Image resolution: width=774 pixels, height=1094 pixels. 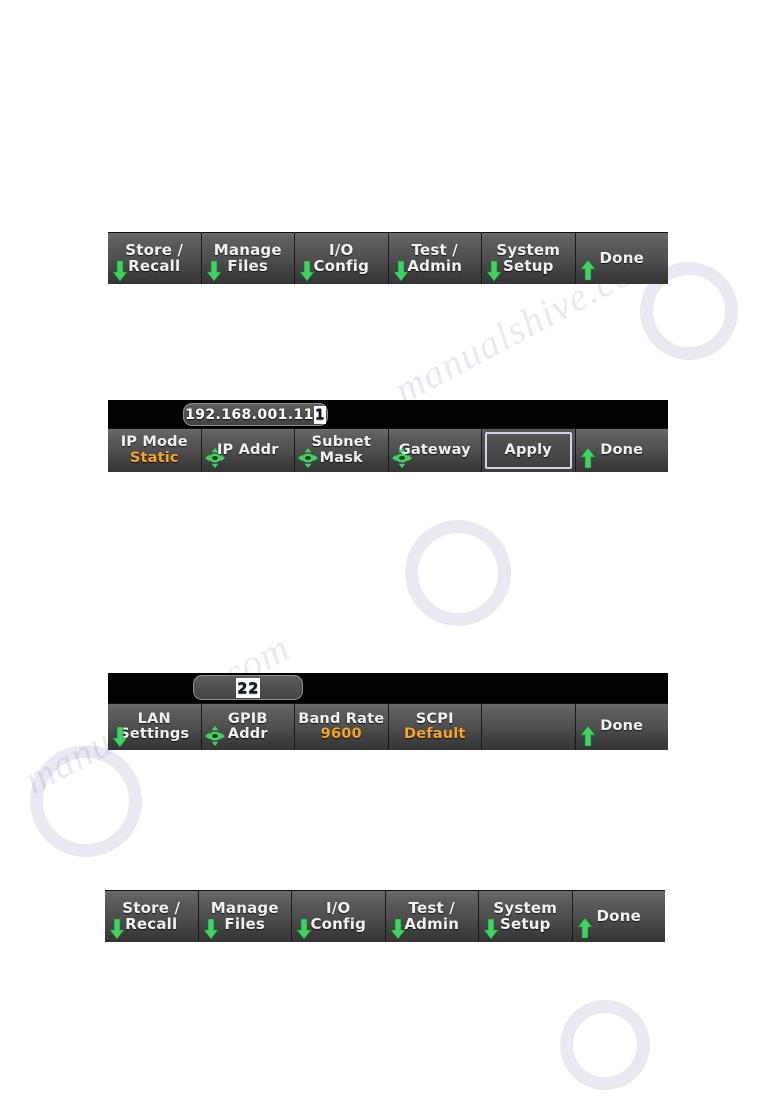 I want to click on softkey-lan-settings: LAN Settings, so click(x=155, y=727).